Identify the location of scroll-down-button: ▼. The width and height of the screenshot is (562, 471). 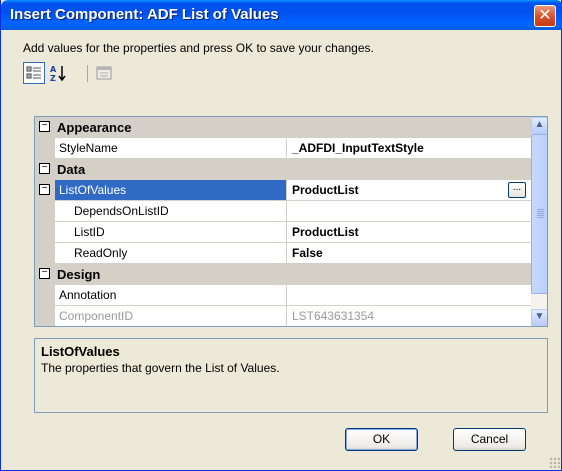
(539, 317).